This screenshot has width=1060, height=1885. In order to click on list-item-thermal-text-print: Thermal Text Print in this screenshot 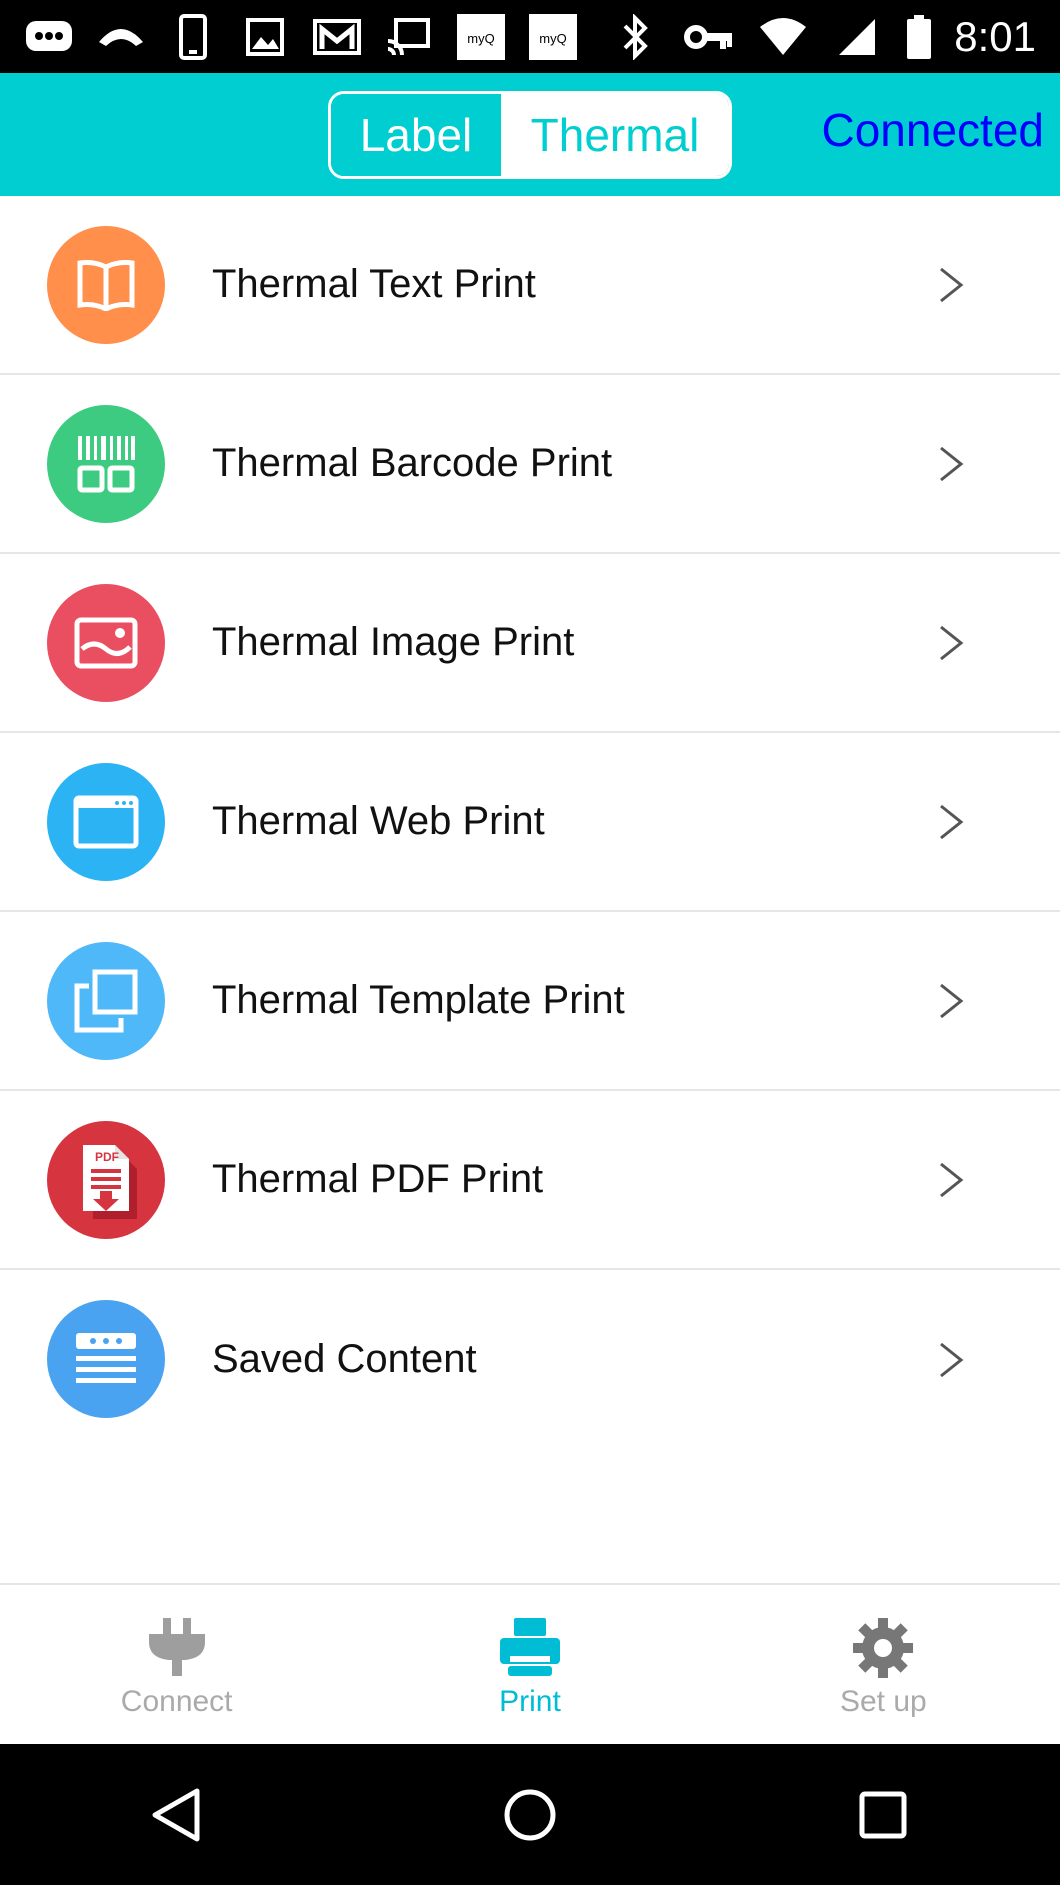, I will do `click(530, 285)`.